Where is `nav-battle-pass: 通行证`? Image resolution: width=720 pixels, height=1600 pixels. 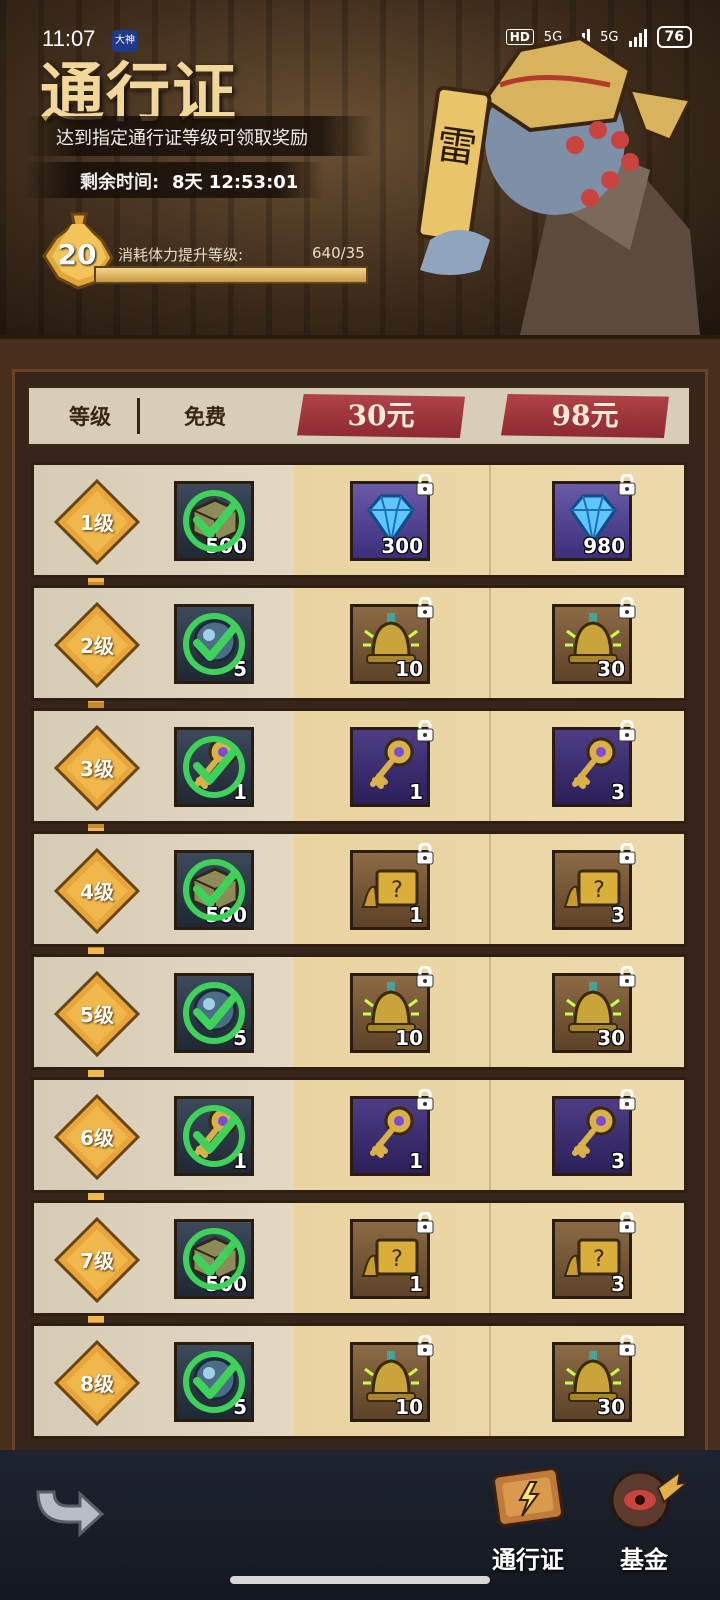
nav-battle-pass: 通行证 is located at coordinates (528, 1518).